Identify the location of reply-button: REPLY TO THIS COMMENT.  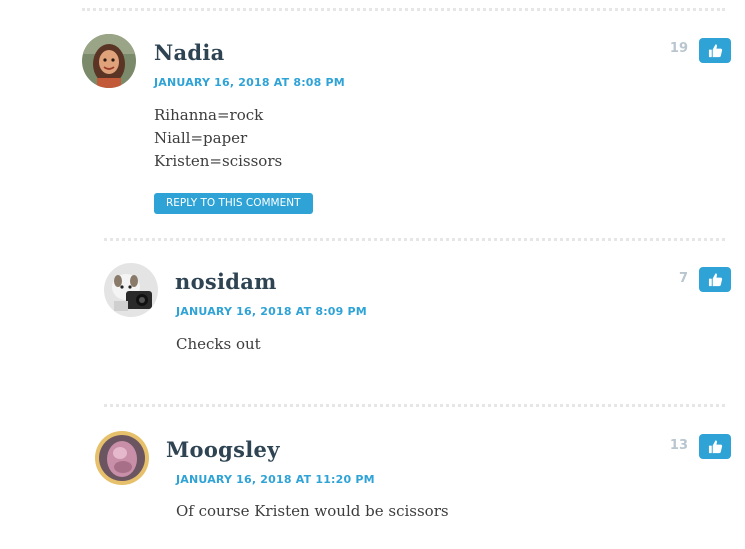
(233, 203).